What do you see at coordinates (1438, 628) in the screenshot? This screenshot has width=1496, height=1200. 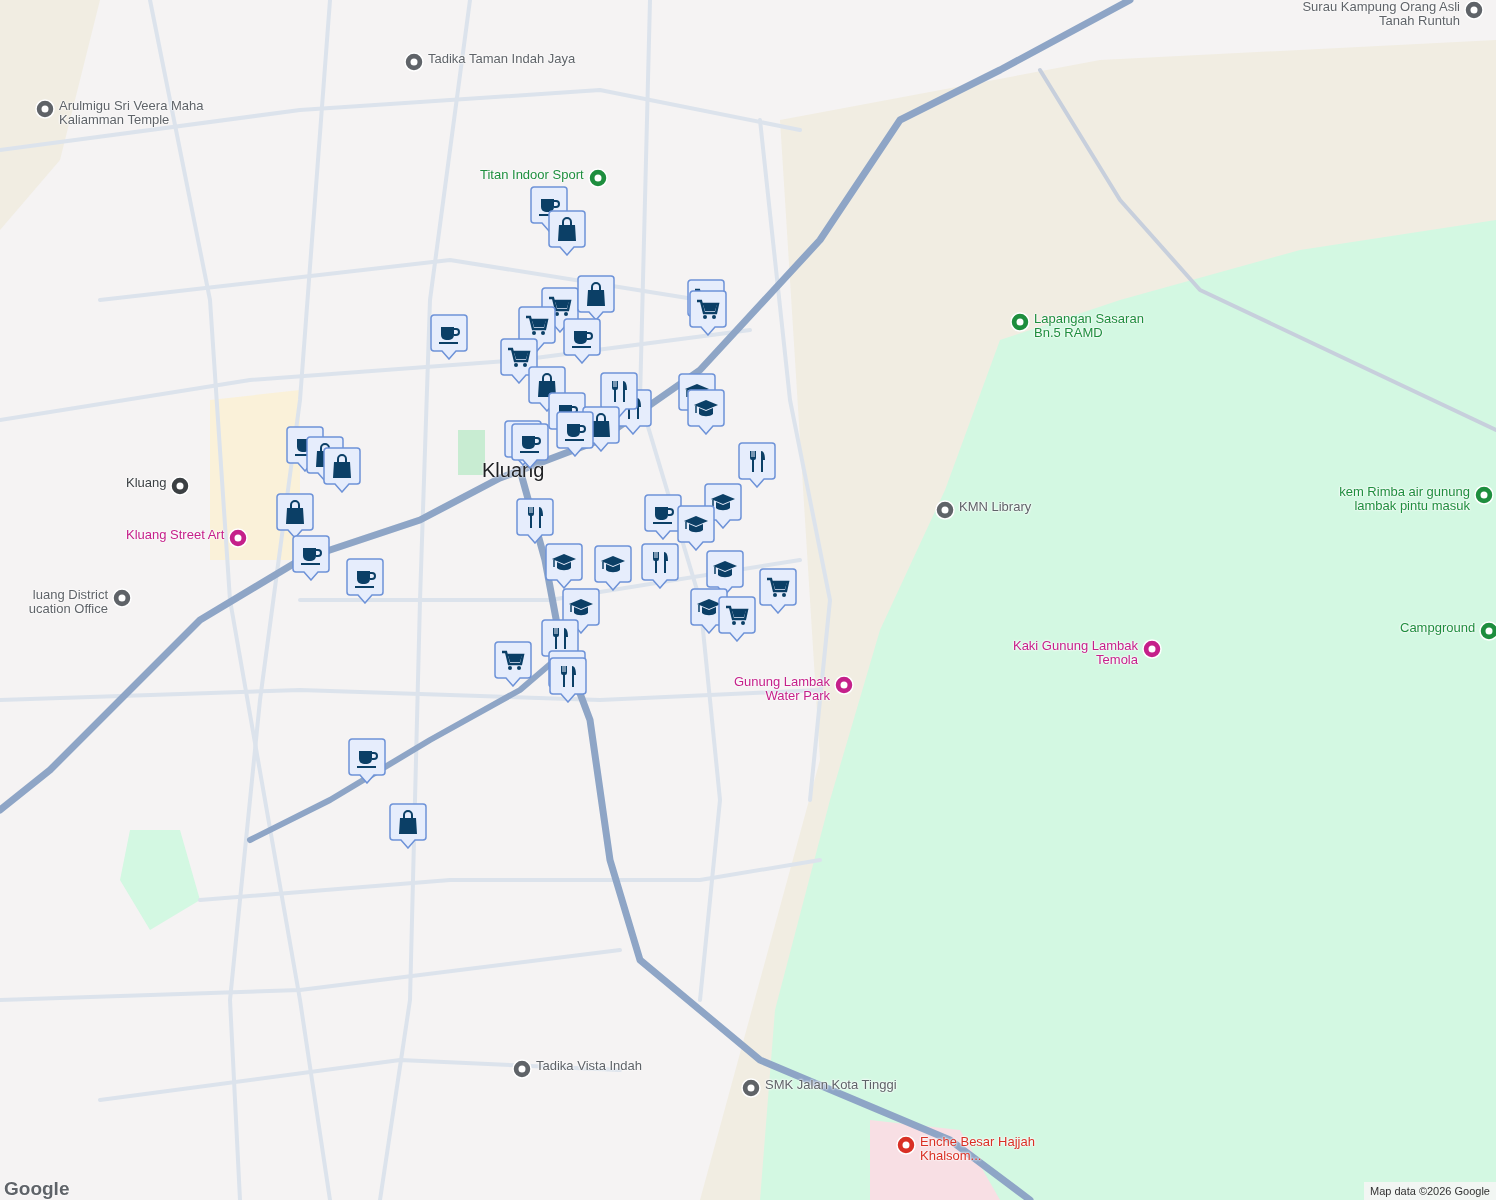 I see `place-label: Campground` at bounding box center [1438, 628].